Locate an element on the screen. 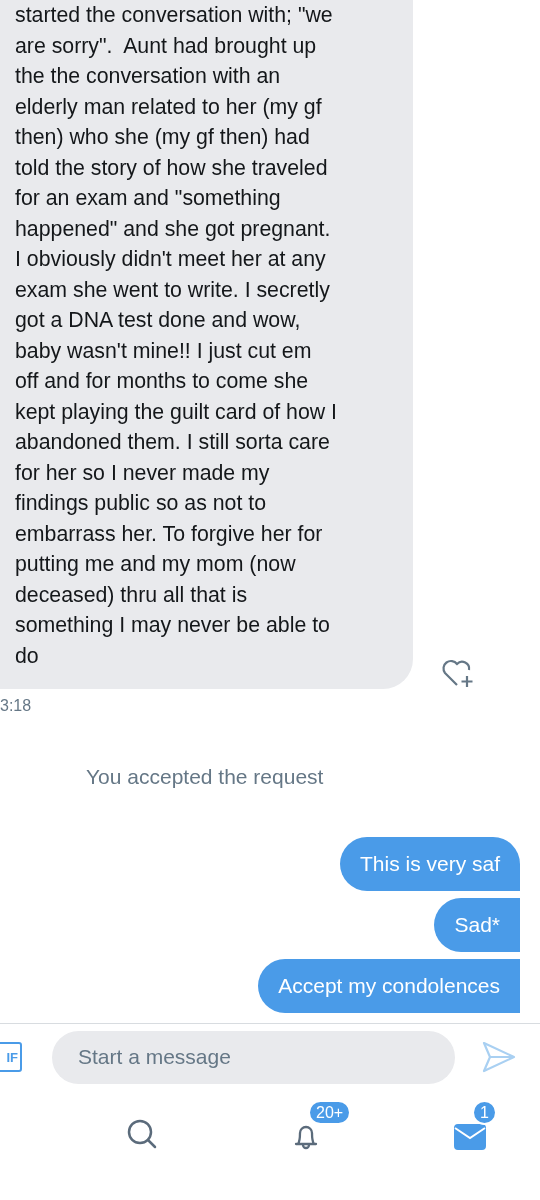 The height and width of the screenshot is (1200, 540). count-badge: 1 is located at coordinates (484, 1112).